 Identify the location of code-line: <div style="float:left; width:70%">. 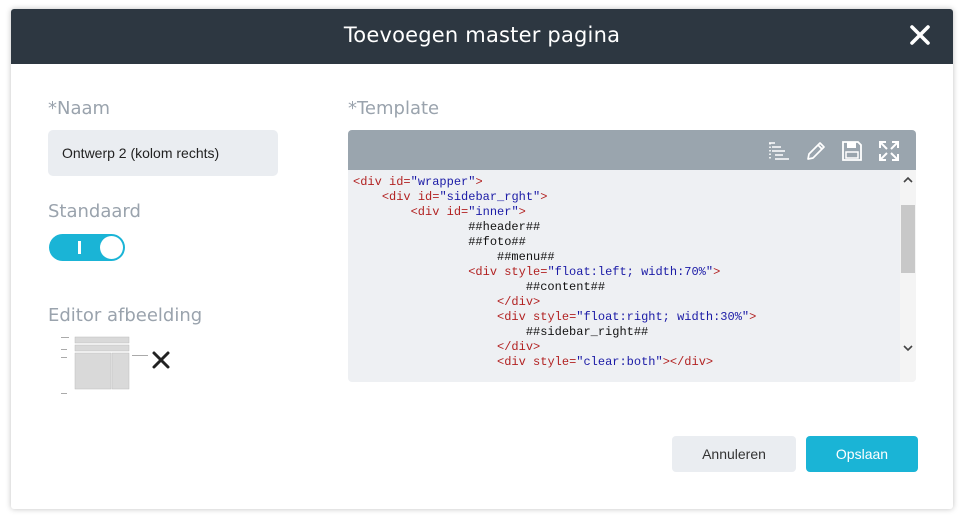
(623, 272).